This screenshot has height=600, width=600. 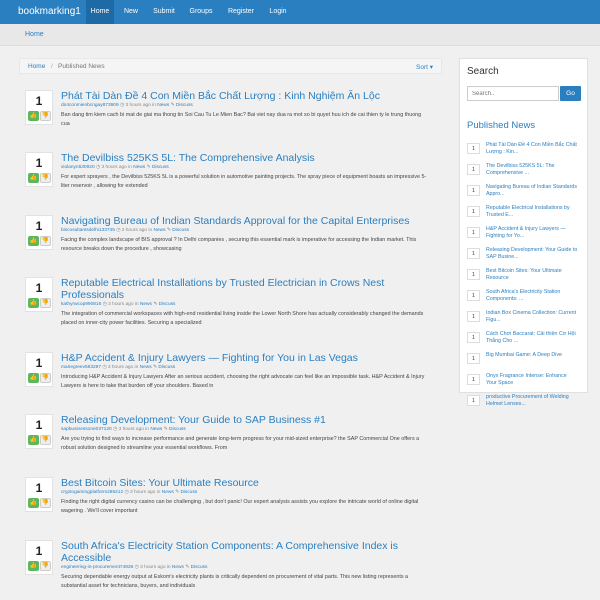 What do you see at coordinates (241, 12) in the screenshot?
I see `nav-register: Register` at bounding box center [241, 12].